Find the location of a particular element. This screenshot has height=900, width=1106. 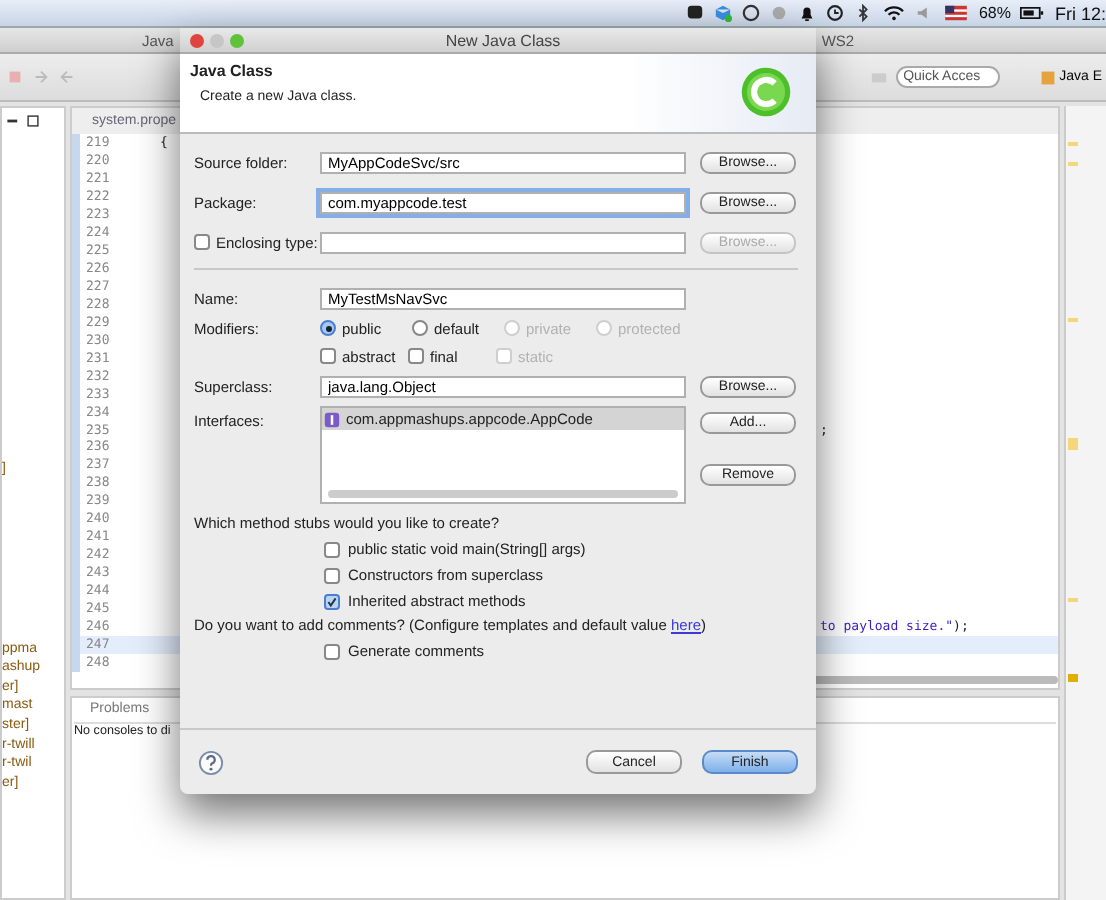

zoom-button is located at coordinates (237, 40).